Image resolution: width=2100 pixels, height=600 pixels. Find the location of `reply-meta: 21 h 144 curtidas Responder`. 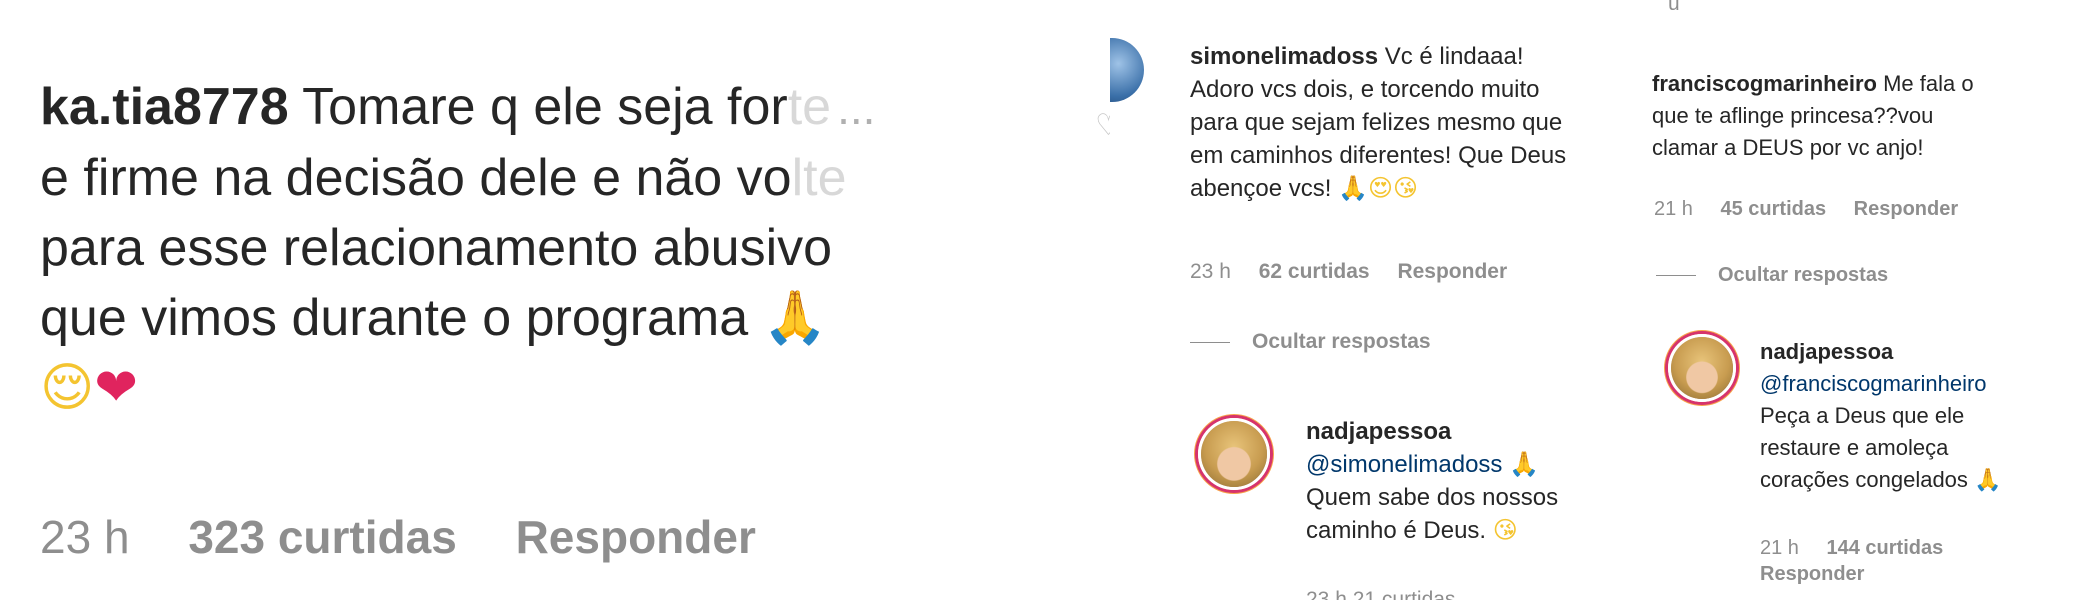

reply-meta: 21 h 144 curtidas Responder is located at coordinates (1880, 561).